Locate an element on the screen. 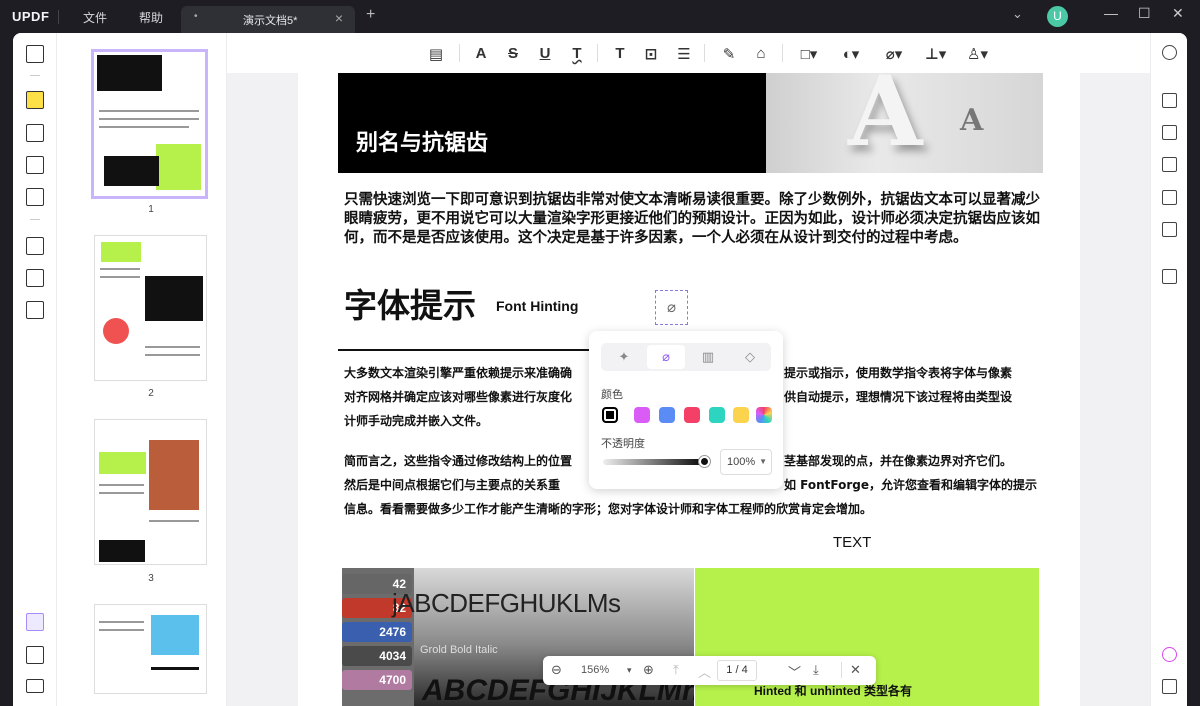  textbox-icon: ⊡ is located at coordinates (651, 54).